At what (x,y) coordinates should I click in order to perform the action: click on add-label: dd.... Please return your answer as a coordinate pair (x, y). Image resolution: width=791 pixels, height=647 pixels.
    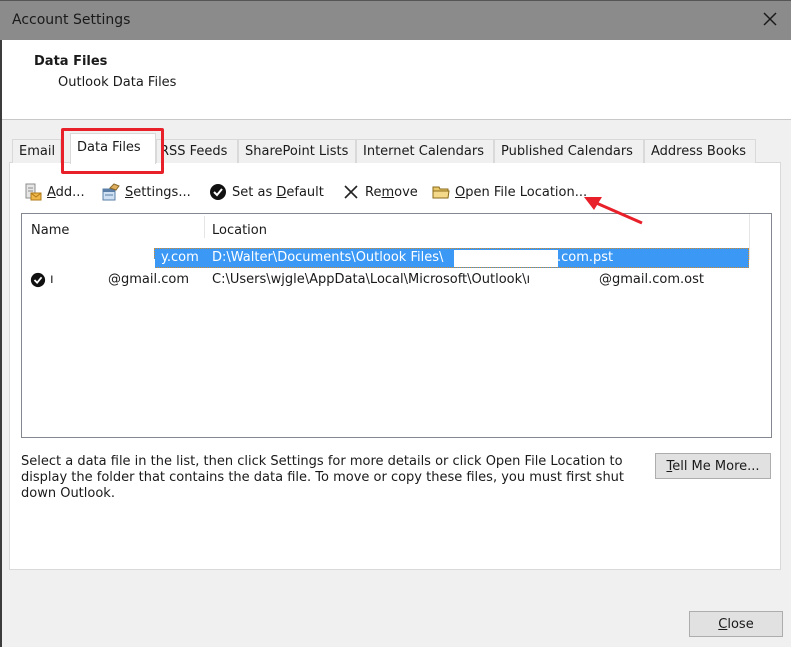
    Looking at the image, I should click on (70, 192).